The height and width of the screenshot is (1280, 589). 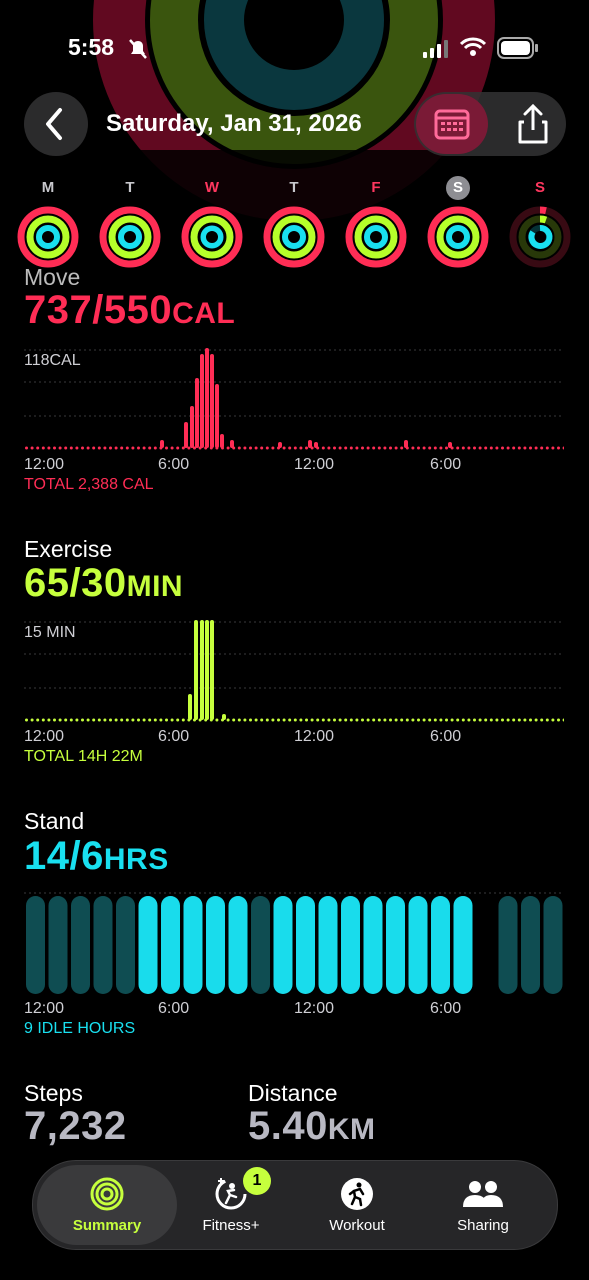 I want to click on stand-chart, so click(x=294, y=943).